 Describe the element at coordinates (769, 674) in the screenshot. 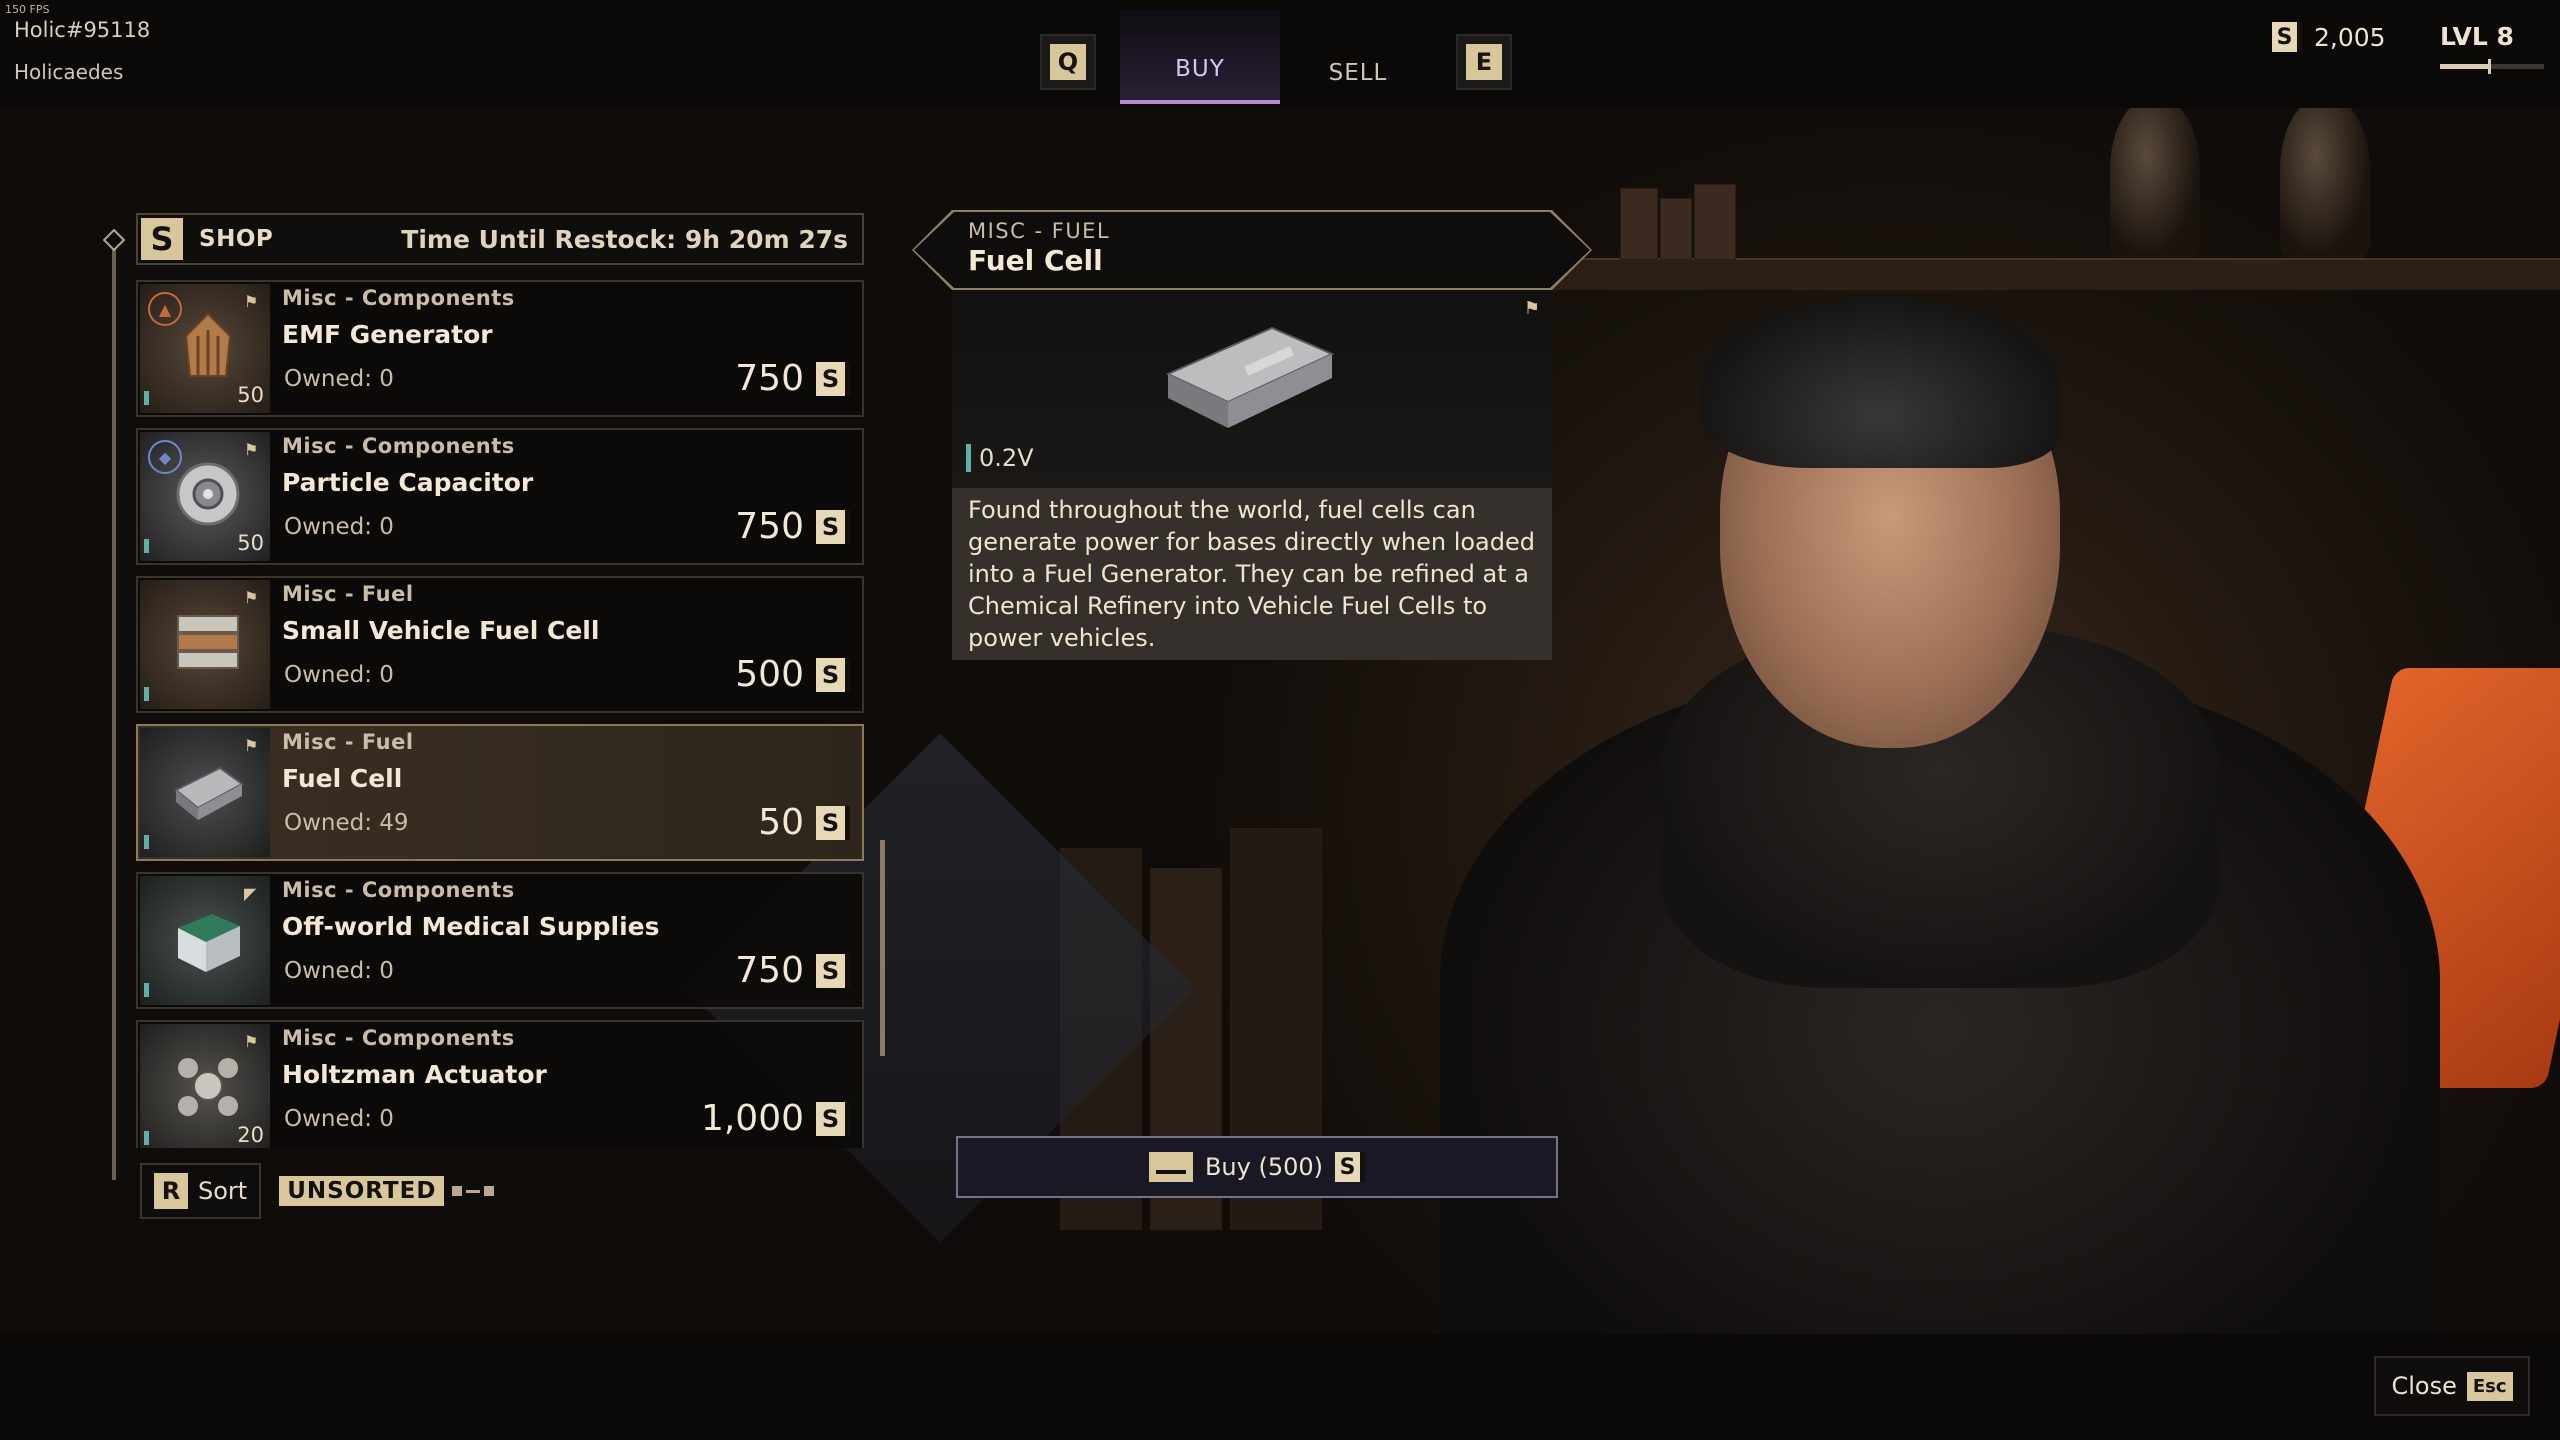

I see `item-price-value: 500` at that location.